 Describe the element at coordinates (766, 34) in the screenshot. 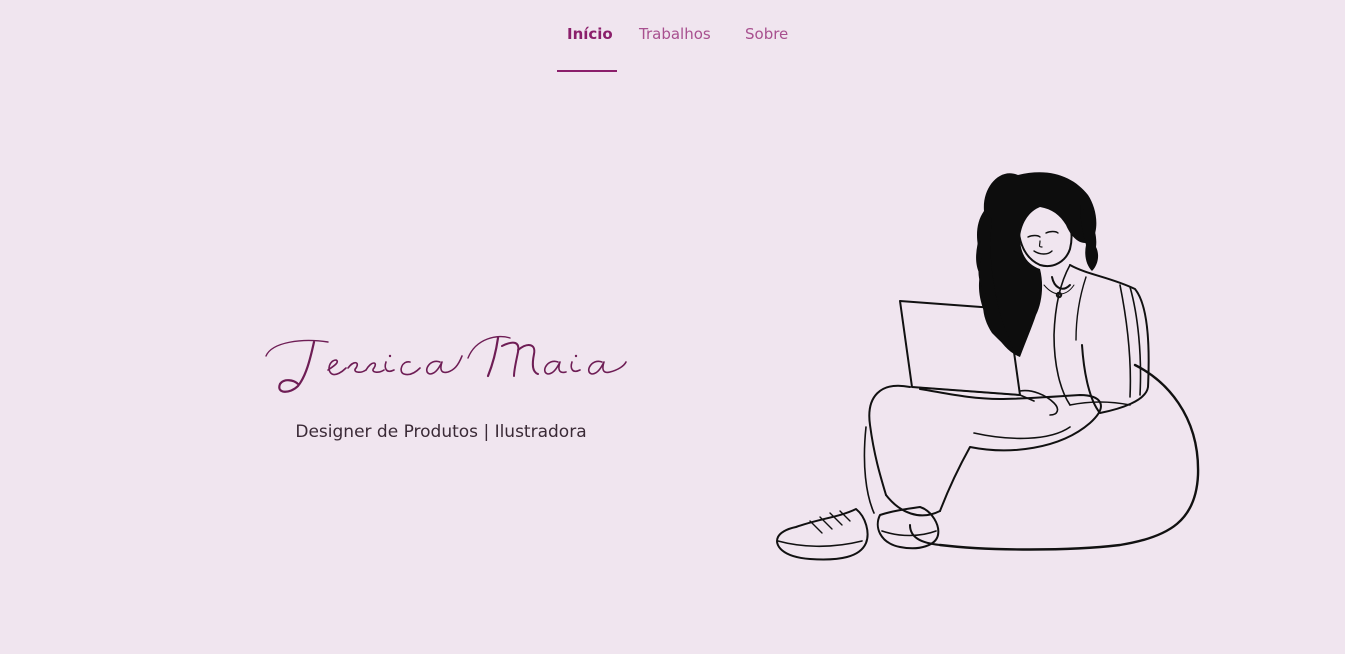

I see `nav-item-sobre: Sobre` at that location.